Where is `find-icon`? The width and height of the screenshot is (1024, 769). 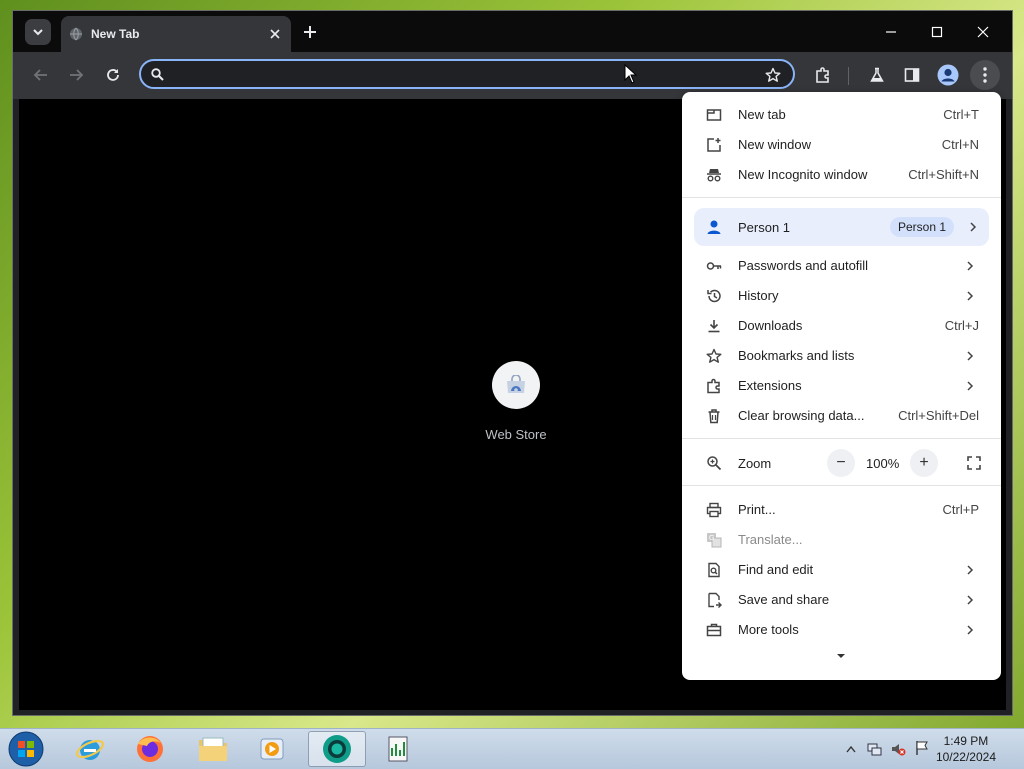 find-icon is located at coordinates (714, 570).